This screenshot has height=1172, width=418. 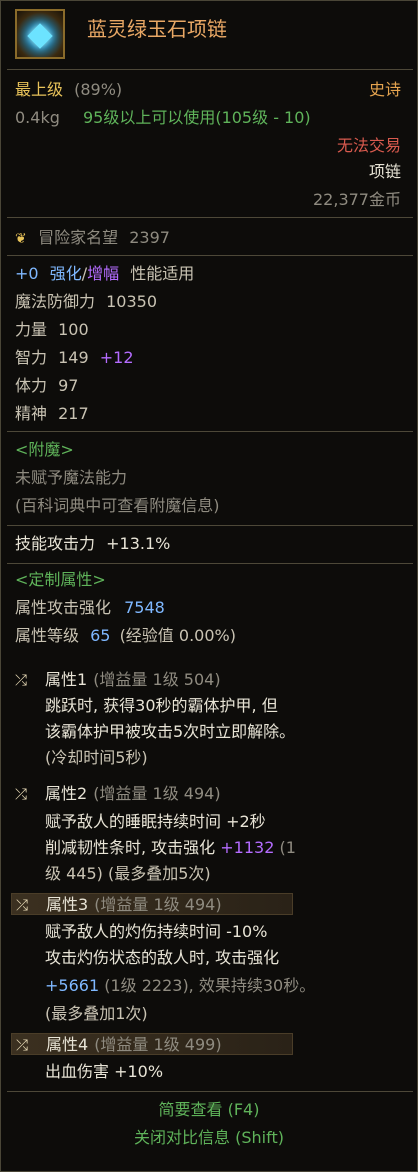 I want to click on reinforce-enhance: 强化, so click(x=65, y=273).